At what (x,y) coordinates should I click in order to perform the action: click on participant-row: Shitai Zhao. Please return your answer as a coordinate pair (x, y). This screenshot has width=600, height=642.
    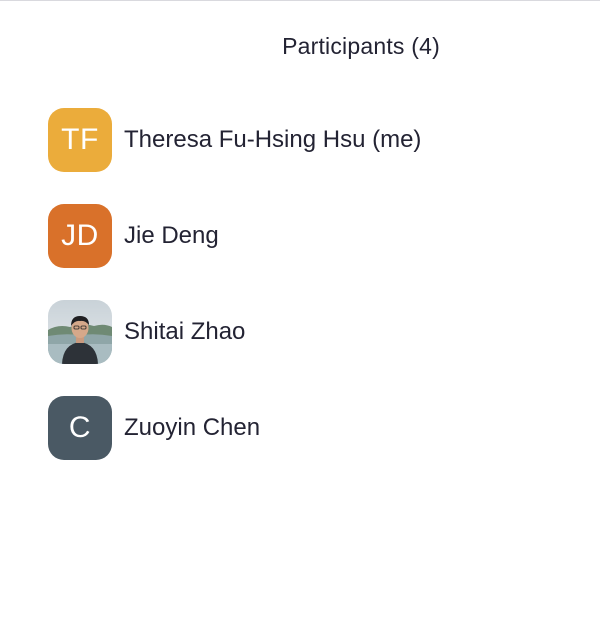
    Looking at the image, I should click on (234, 332).